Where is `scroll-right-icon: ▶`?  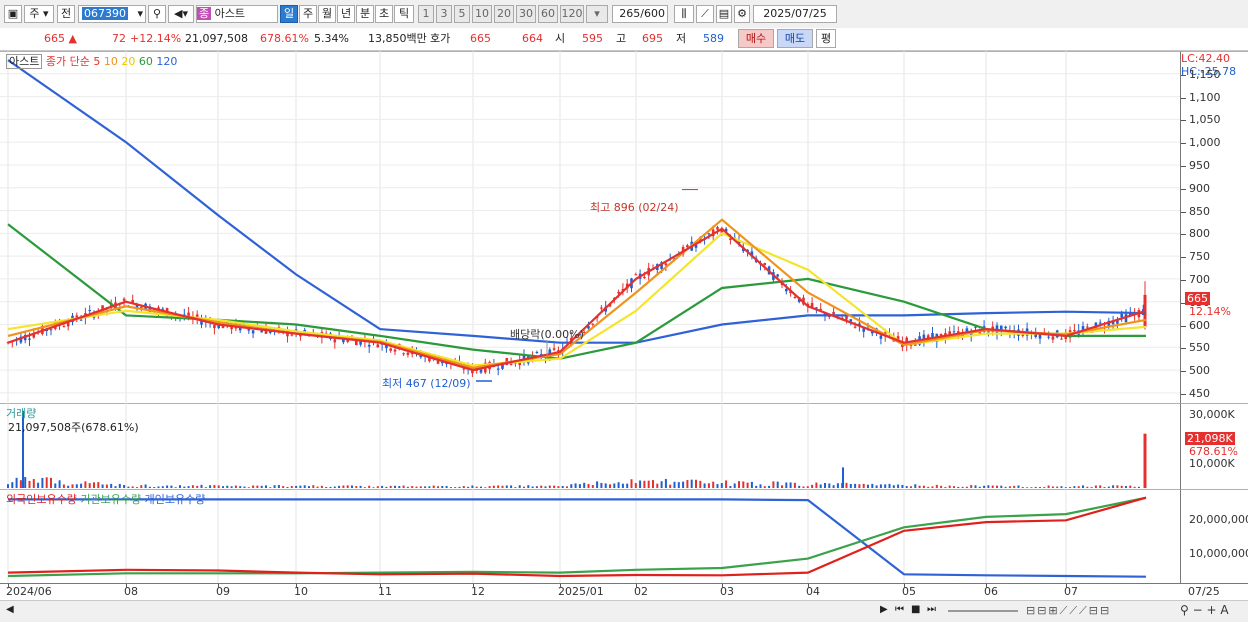
scroll-right-icon: ▶ is located at coordinates (884, 609).